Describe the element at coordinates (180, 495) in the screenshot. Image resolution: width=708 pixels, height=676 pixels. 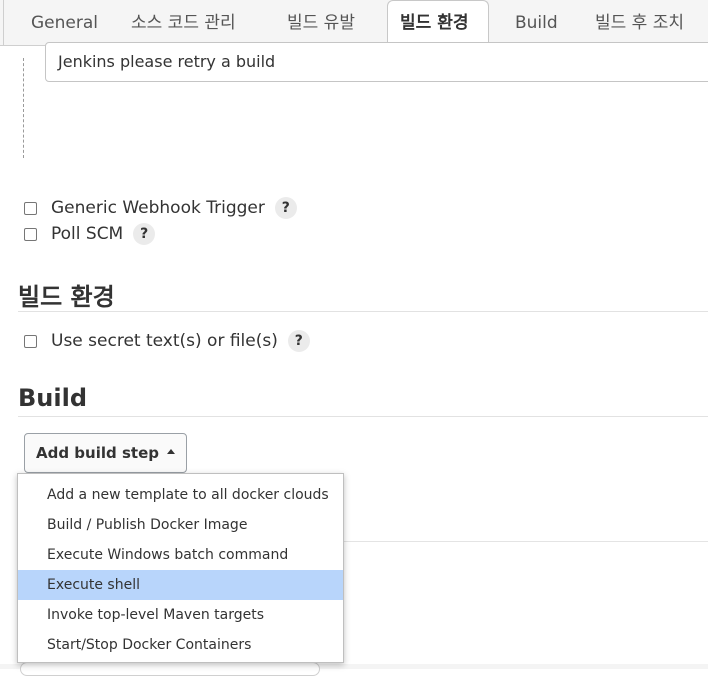
I see `menu-item-docker-template: Add a new template to all docker clouds` at that location.